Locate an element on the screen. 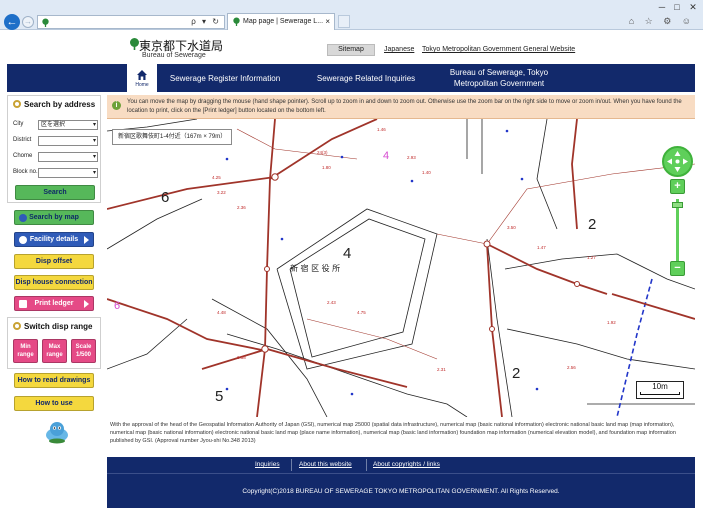 The width and height of the screenshot is (703, 515). new-tab-button is located at coordinates (344, 21).